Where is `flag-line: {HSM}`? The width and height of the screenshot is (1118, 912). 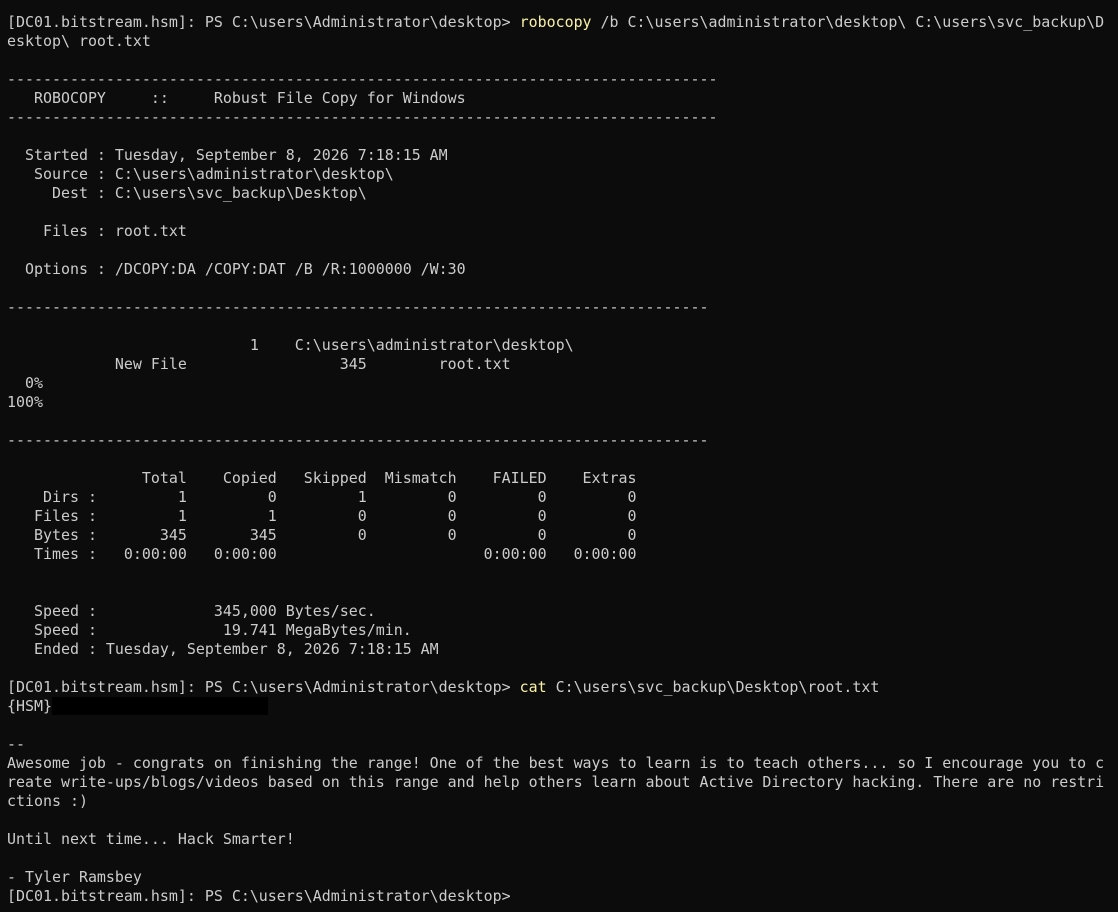
flag-line: {HSM} is located at coordinates (562, 706).